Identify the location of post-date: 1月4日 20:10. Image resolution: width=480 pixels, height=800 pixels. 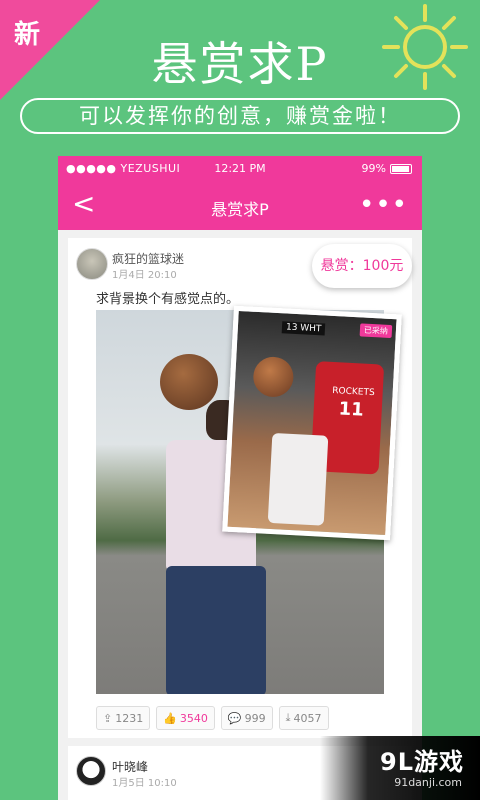
(144, 275).